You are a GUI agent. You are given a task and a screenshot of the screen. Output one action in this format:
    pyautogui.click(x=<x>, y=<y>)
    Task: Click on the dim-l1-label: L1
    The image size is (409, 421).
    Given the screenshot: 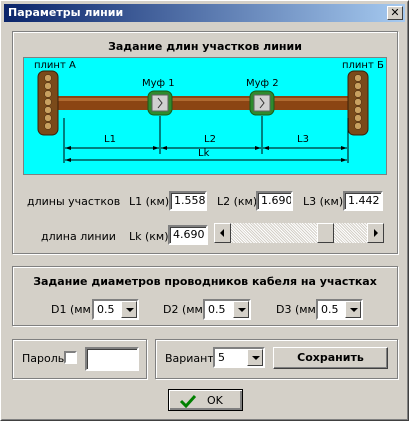 What is the action you would take?
    pyautogui.click(x=110, y=139)
    